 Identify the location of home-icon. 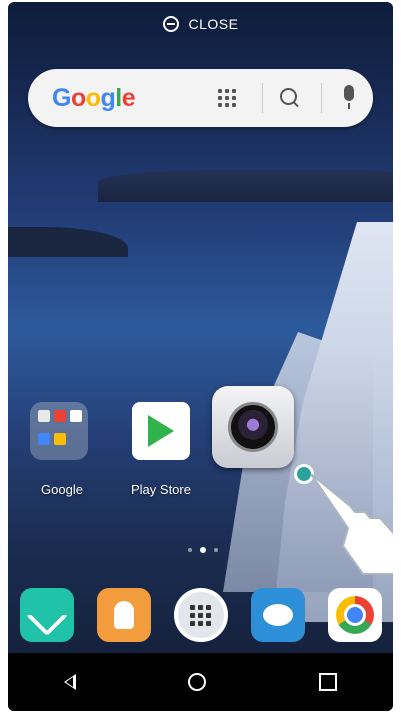
(197, 682).